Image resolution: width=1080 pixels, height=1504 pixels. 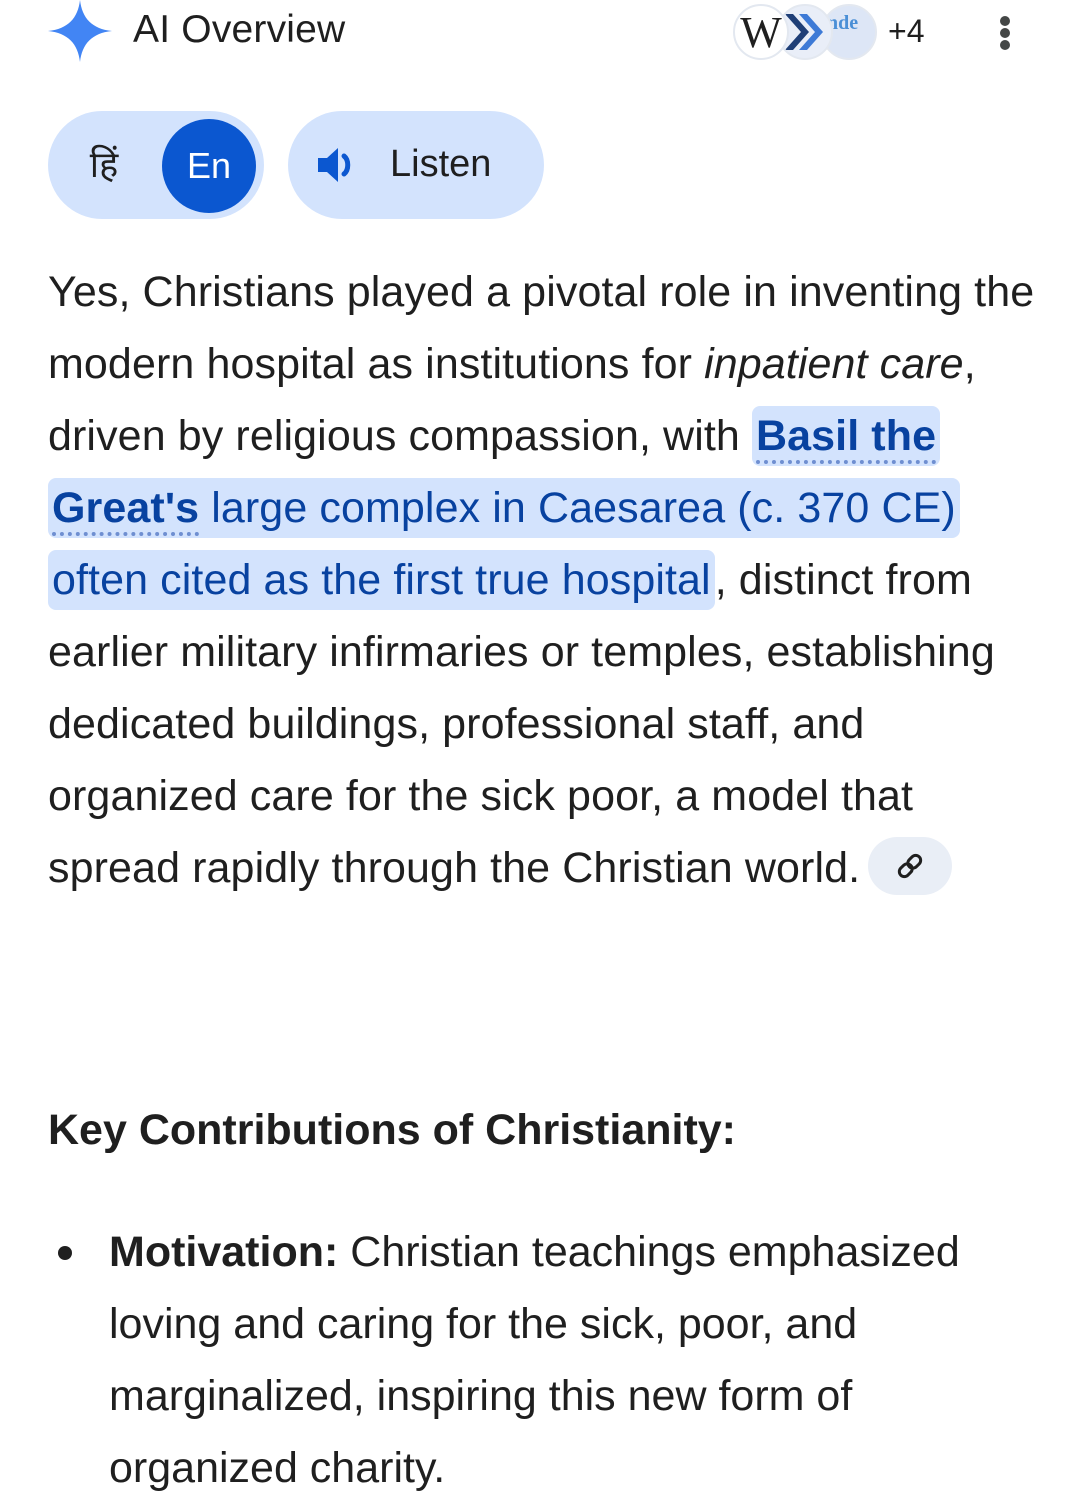 What do you see at coordinates (65, 1253) in the screenshot?
I see `bullet-icon` at bounding box center [65, 1253].